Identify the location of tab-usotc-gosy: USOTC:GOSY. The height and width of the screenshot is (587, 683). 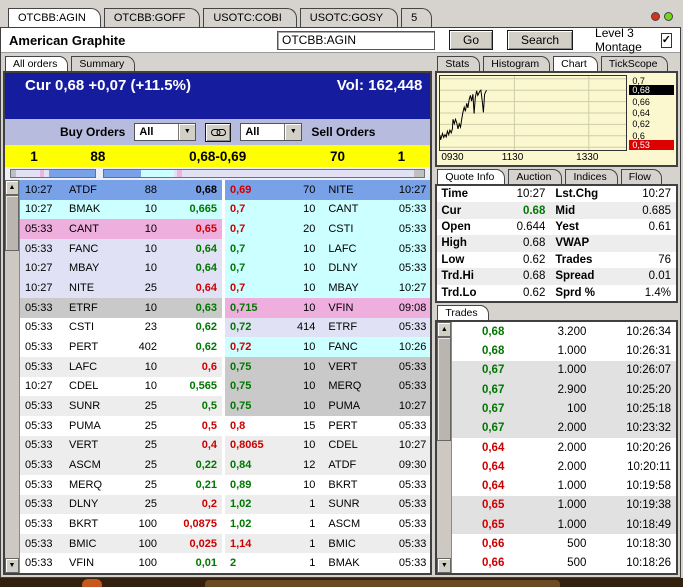
(349, 17).